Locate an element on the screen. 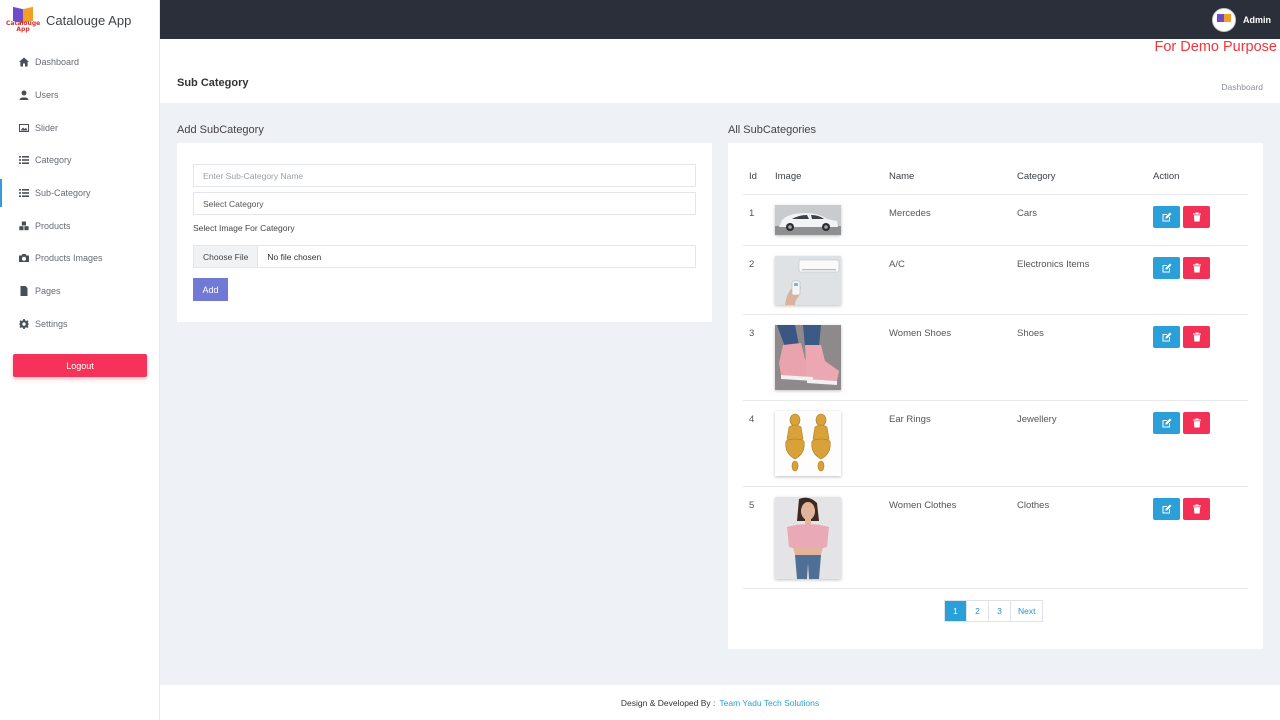 This screenshot has width=1280, height=720. row-name: A/C is located at coordinates (897, 264).